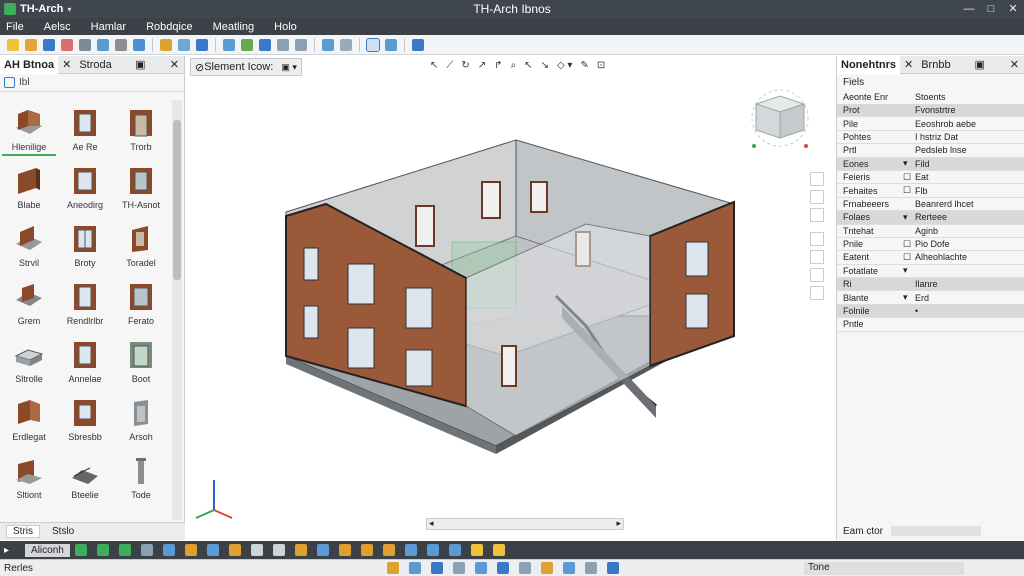 The image size is (1024, 576). I want to click on view-cube-icon, so click(780, 118).